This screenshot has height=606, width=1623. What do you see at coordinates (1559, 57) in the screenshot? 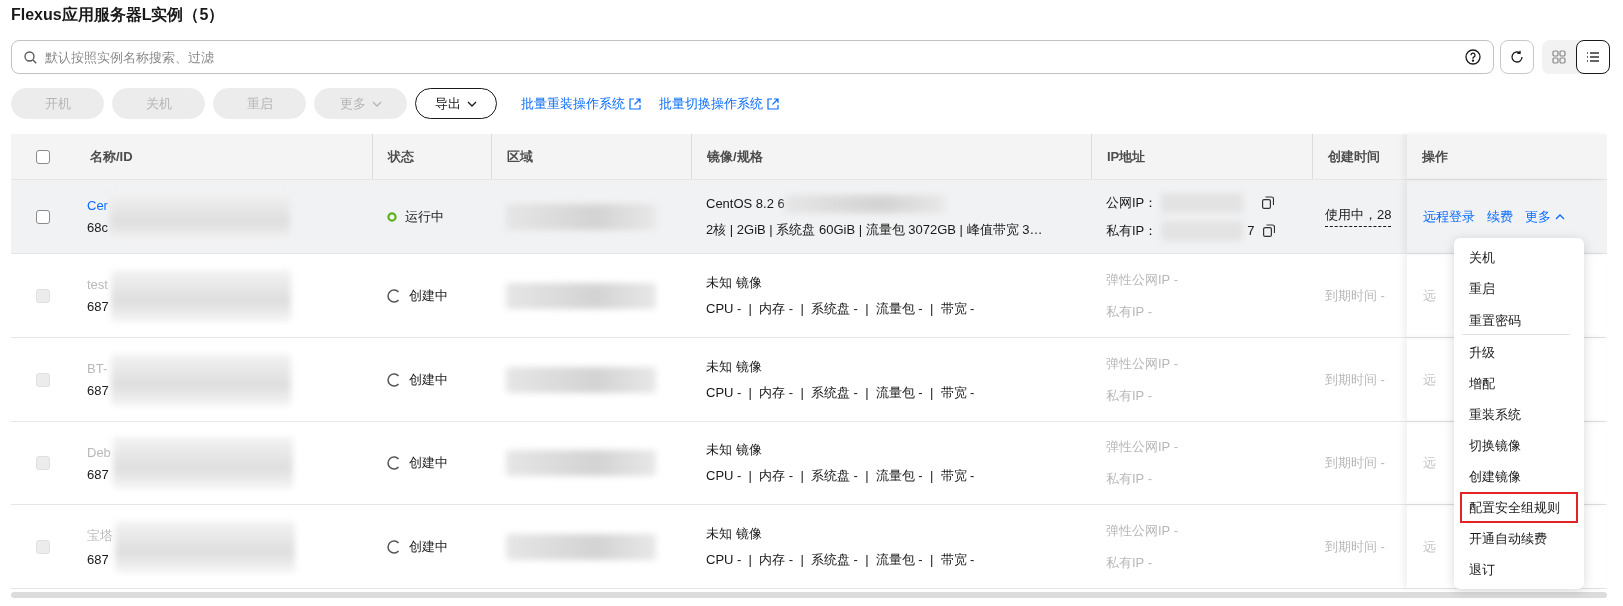
I see `grid-icon` at bounding box center [1559, 57].